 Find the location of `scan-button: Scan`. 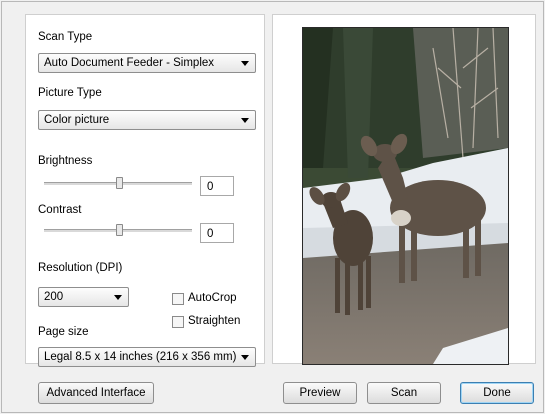

scan-button: Scan is located at coordinates (404, 393).